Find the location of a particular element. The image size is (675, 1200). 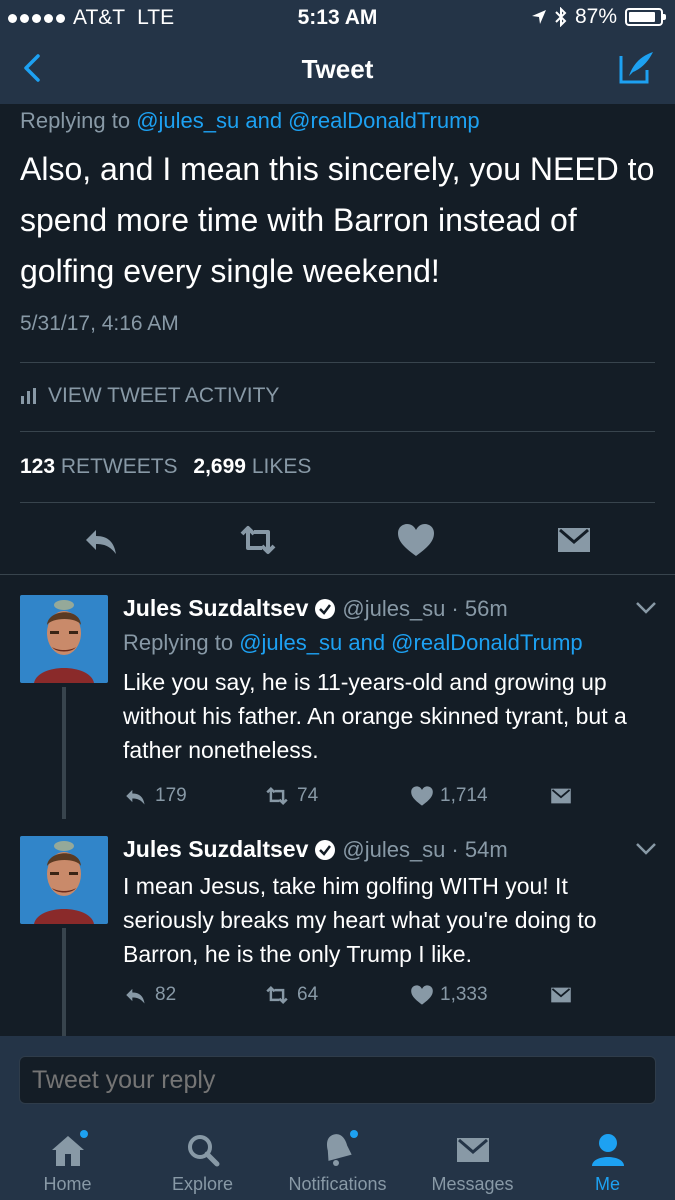

reply-button: 82 is located at coordinates (149, 995).